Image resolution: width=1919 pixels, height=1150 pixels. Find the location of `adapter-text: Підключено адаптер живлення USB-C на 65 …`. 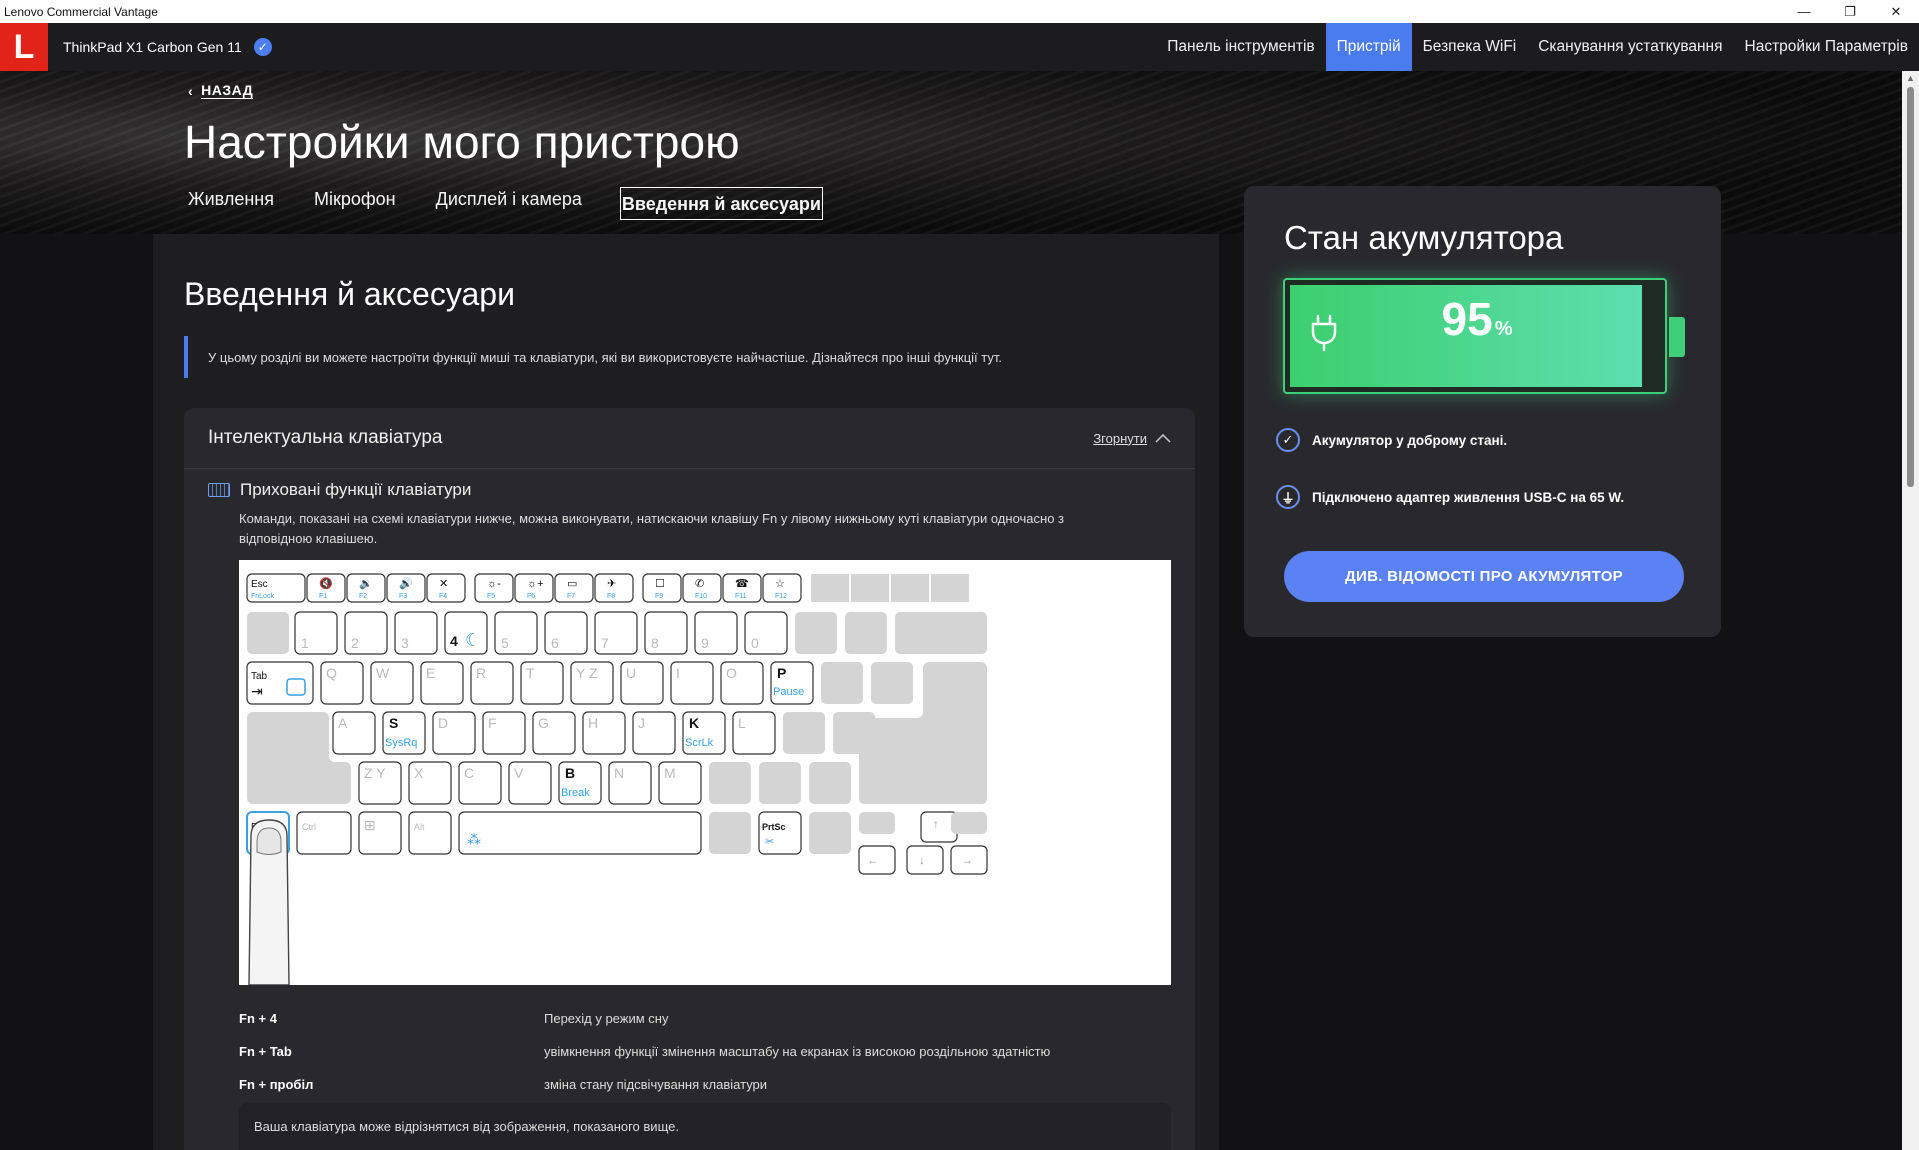

adapter-text: Підключено адаптер живлення USB-C на 65 … is located at coordinates (1468, 497).